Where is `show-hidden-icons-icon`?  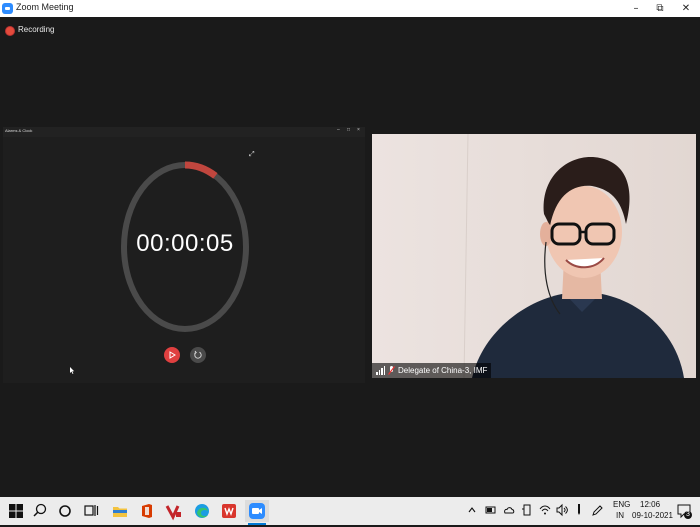
show-hidden-icons-icon is located at coordinates (472, 510).